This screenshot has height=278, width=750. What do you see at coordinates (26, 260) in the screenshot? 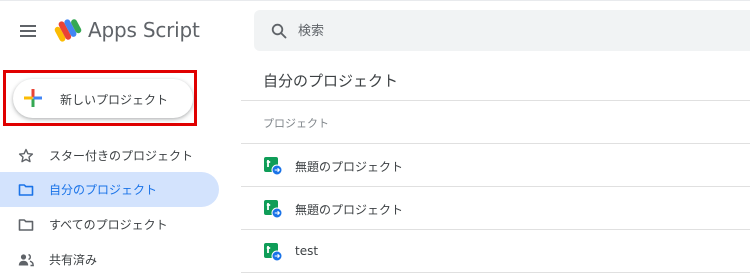
I see `people-icon` at bounding box center [26, 260].